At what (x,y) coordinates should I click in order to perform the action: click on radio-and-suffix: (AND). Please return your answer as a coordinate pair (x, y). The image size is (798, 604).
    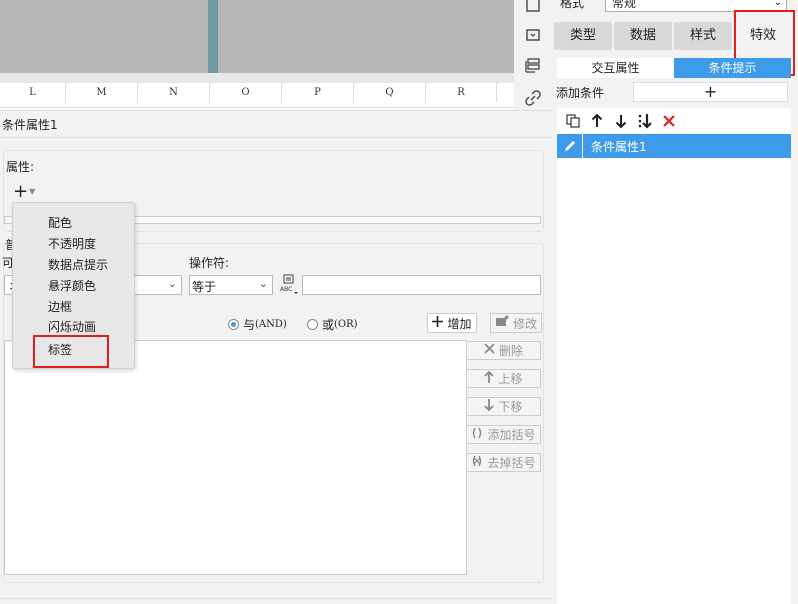
    Looking at the image, I should click on (271, 324).